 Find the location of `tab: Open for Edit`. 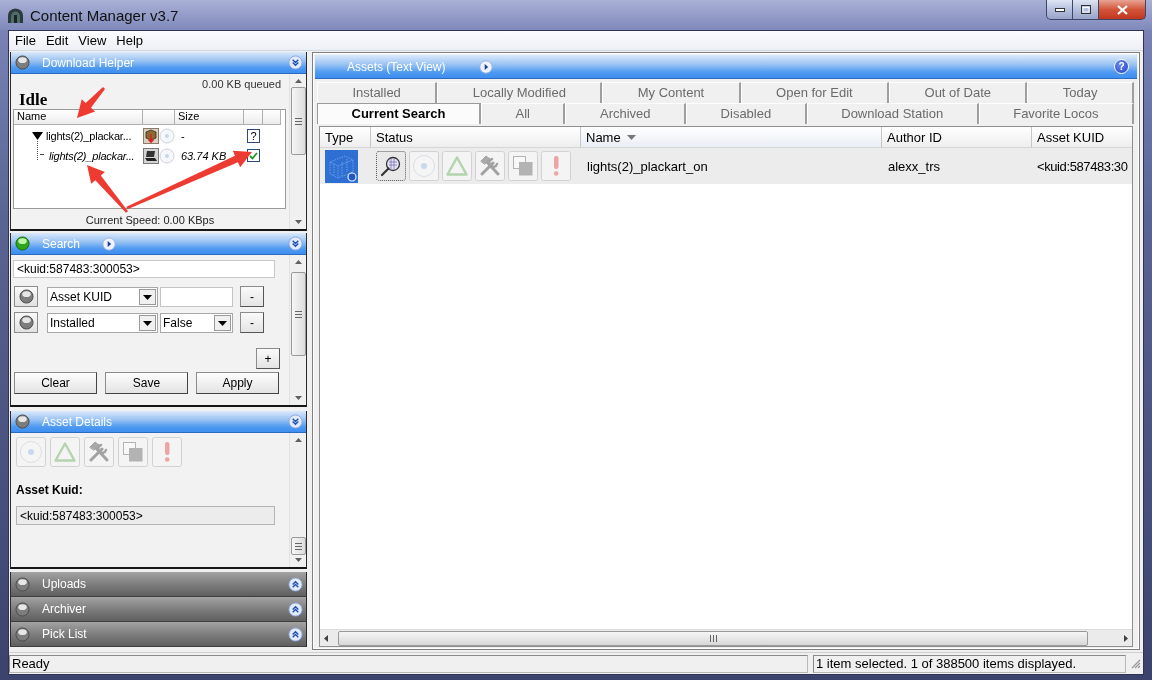

tab: Open for Edit is located at coordinates (815, 92).